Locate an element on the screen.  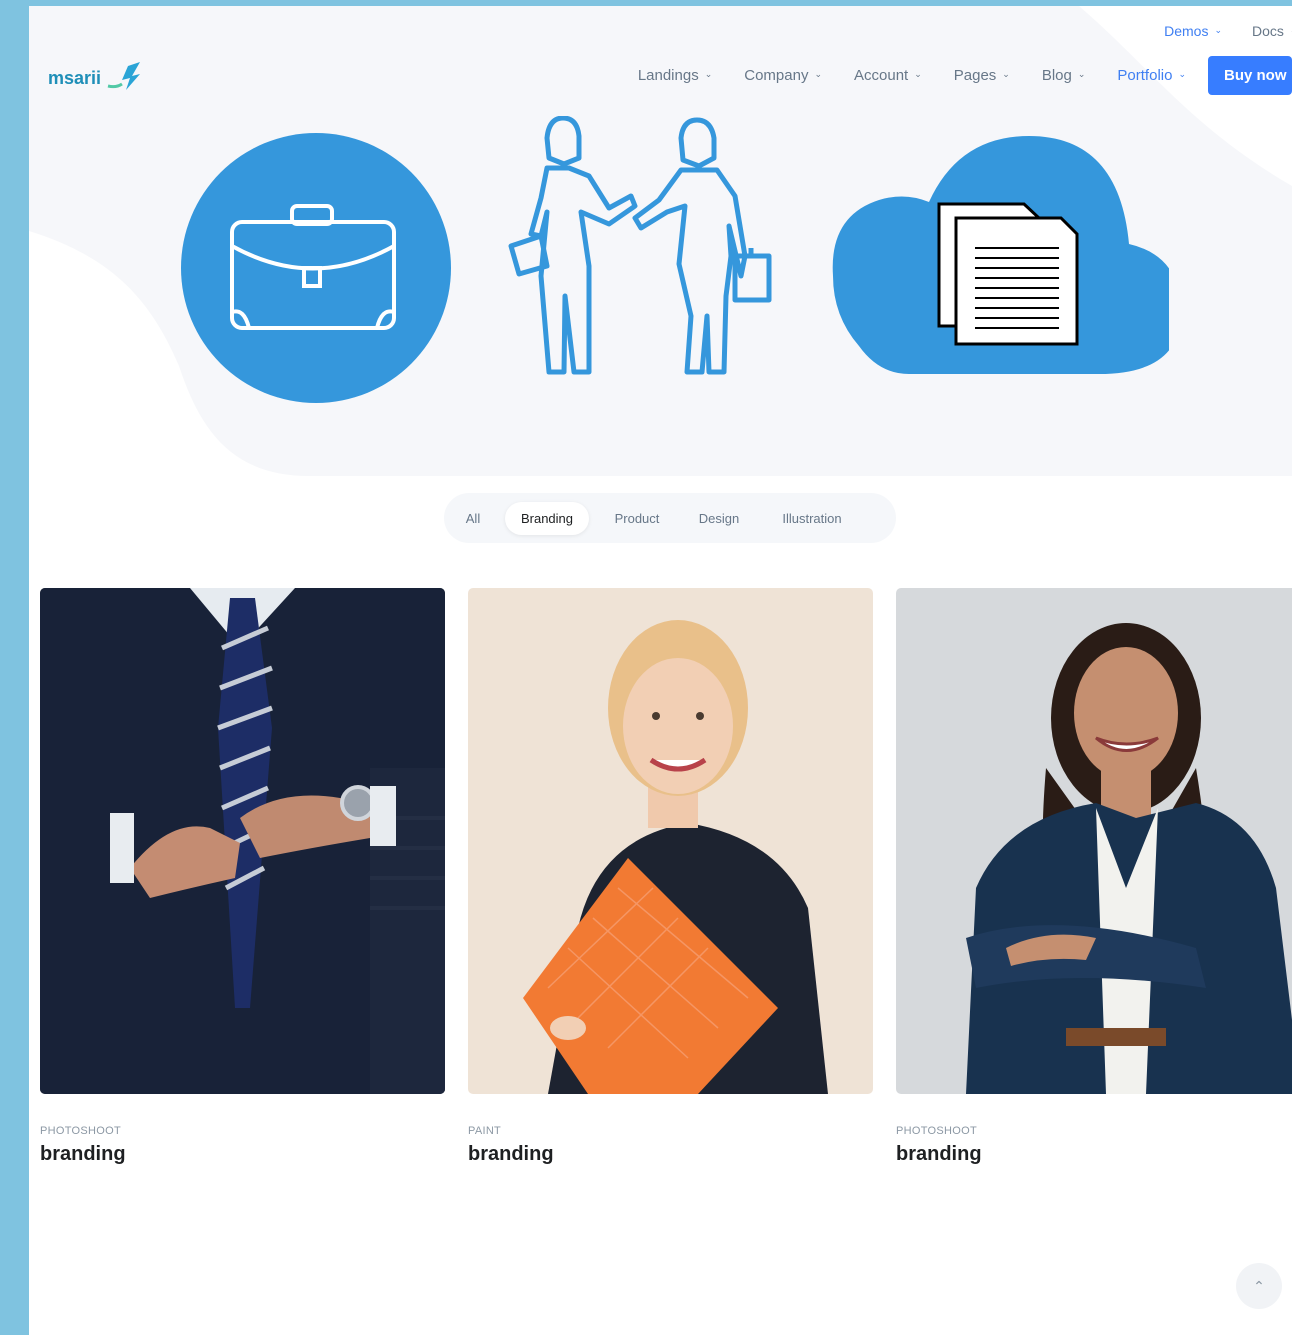
filter-branding: Branding is located at coordinates (547, 518).